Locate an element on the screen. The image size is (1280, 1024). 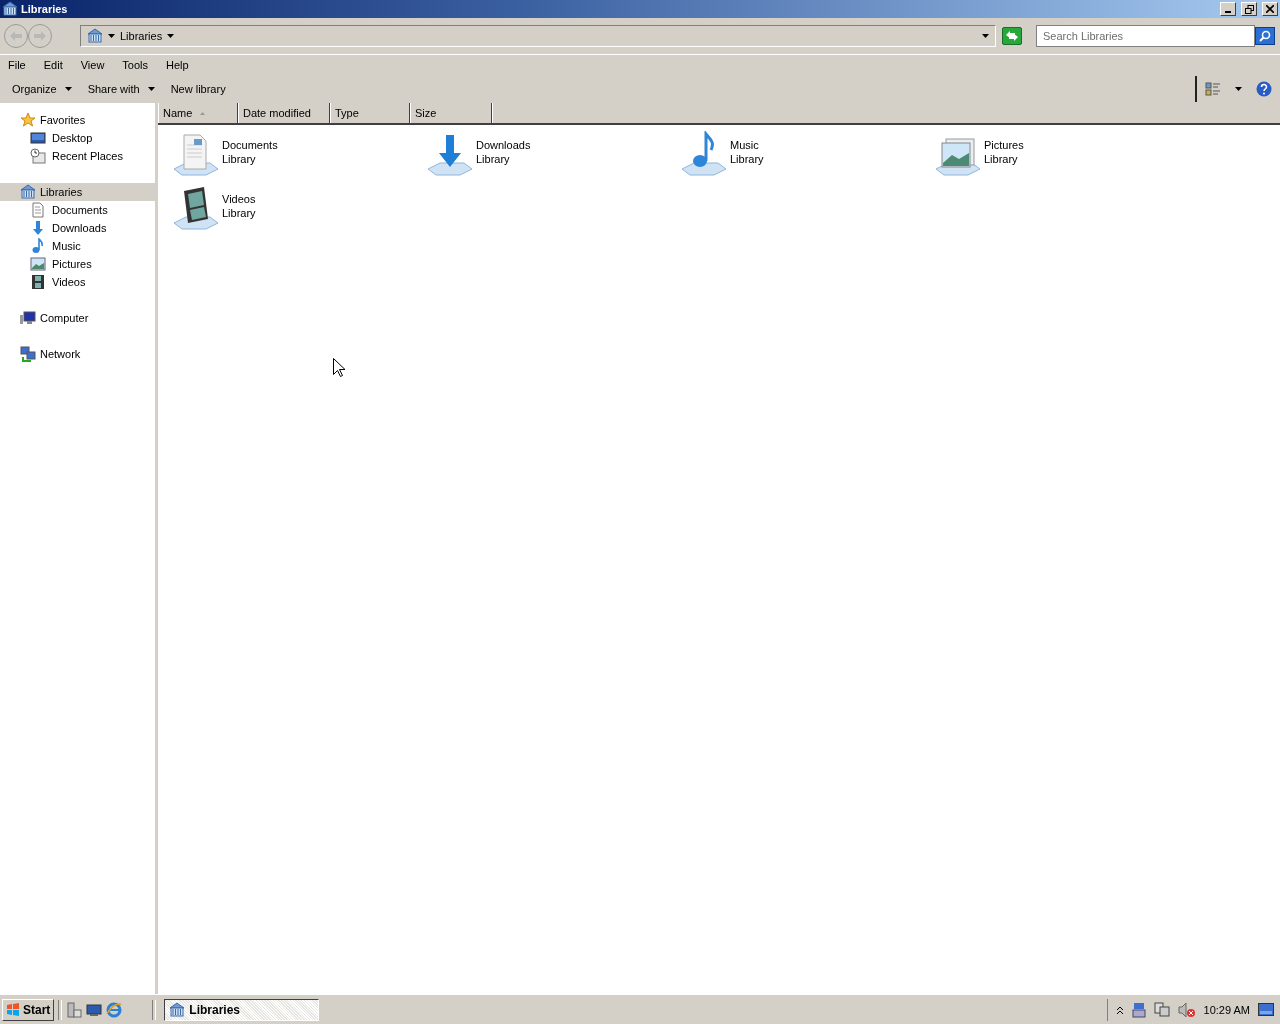
menu-item: Tools is located at coordinates (135, 65).